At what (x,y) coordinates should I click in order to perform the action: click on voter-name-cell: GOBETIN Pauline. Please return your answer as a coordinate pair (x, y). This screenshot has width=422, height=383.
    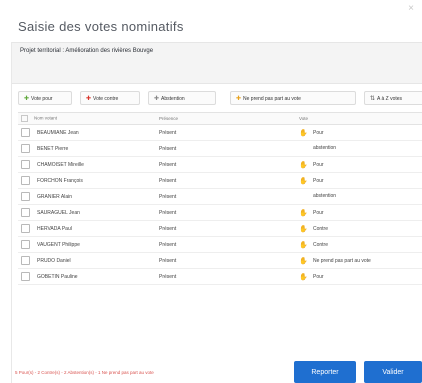
    Looking at the image, I should click on (87, 276).